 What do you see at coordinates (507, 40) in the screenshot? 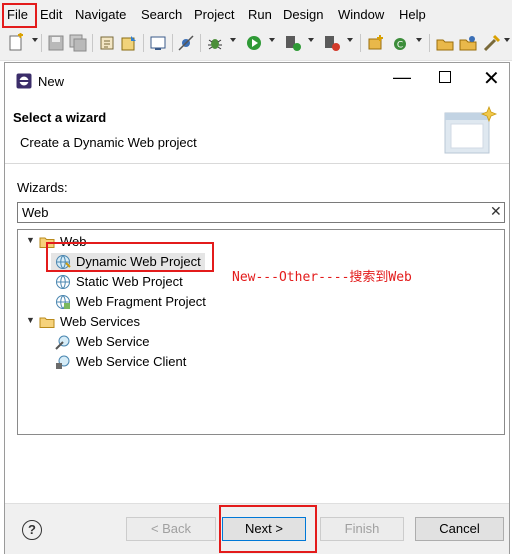
I see `search-dropdown-icon` at bounding box center [507, 40].